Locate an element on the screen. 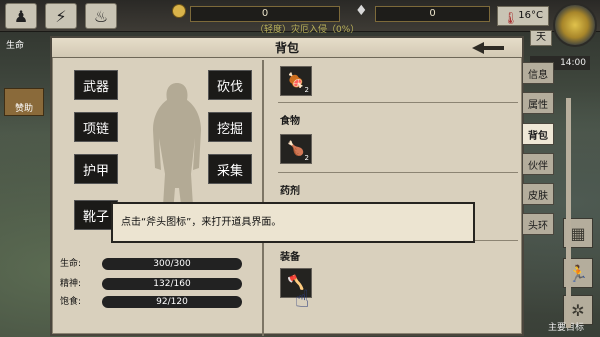 This screenshot has height=337, width=600. energy-icon: ⚡ is located at coordinates (61, 16).